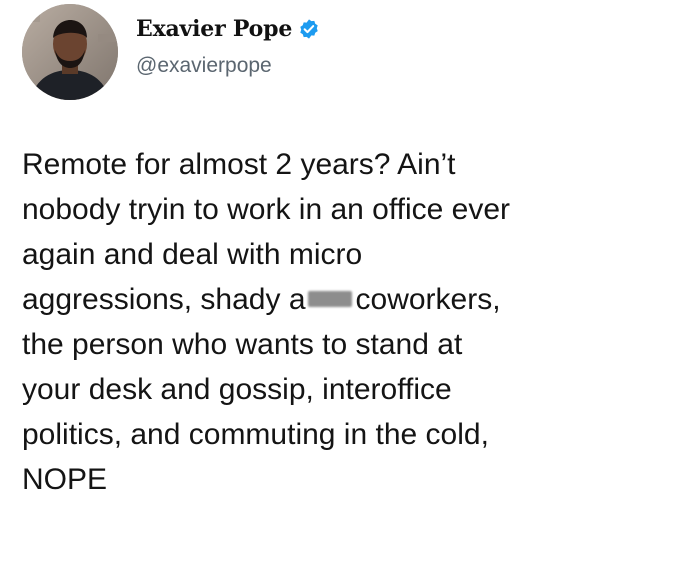 The height and width of the screenshot is (572, 700). I want to click on author-display-name: Exavier Pope, so click(214, 29).